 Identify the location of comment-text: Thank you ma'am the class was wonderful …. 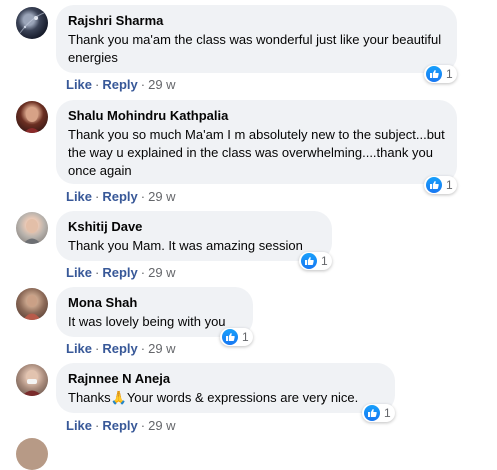
(255, 48).